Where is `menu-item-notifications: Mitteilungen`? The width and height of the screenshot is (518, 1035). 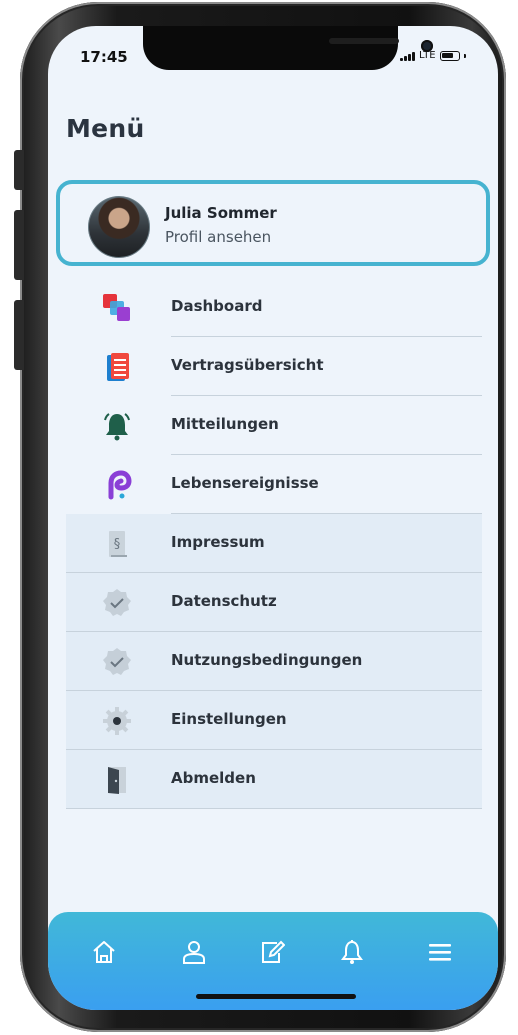 menu-item-notifications: Mitteilungen is located at coordinates (274, 425).